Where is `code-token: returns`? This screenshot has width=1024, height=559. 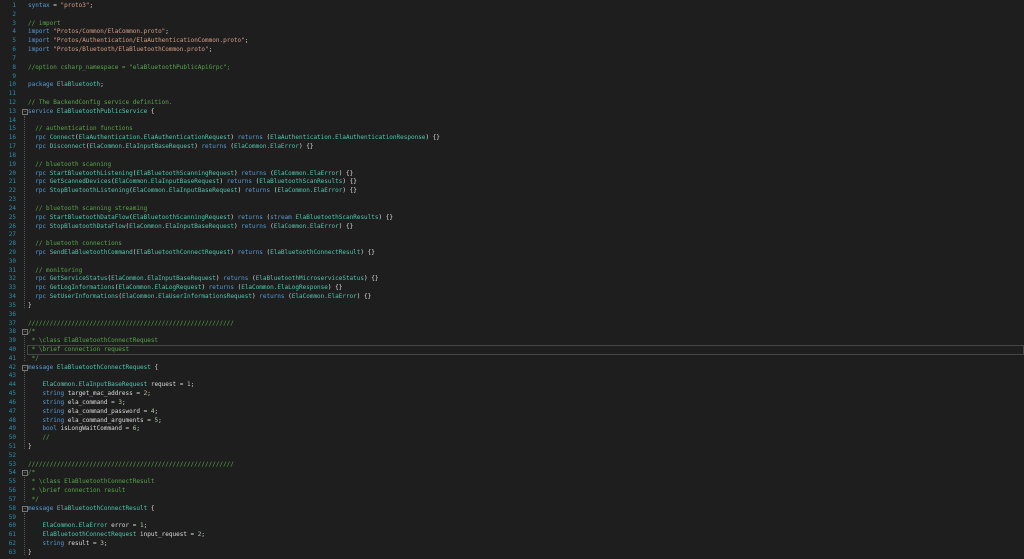 code-token: returns is located at coordinates (221, 288).